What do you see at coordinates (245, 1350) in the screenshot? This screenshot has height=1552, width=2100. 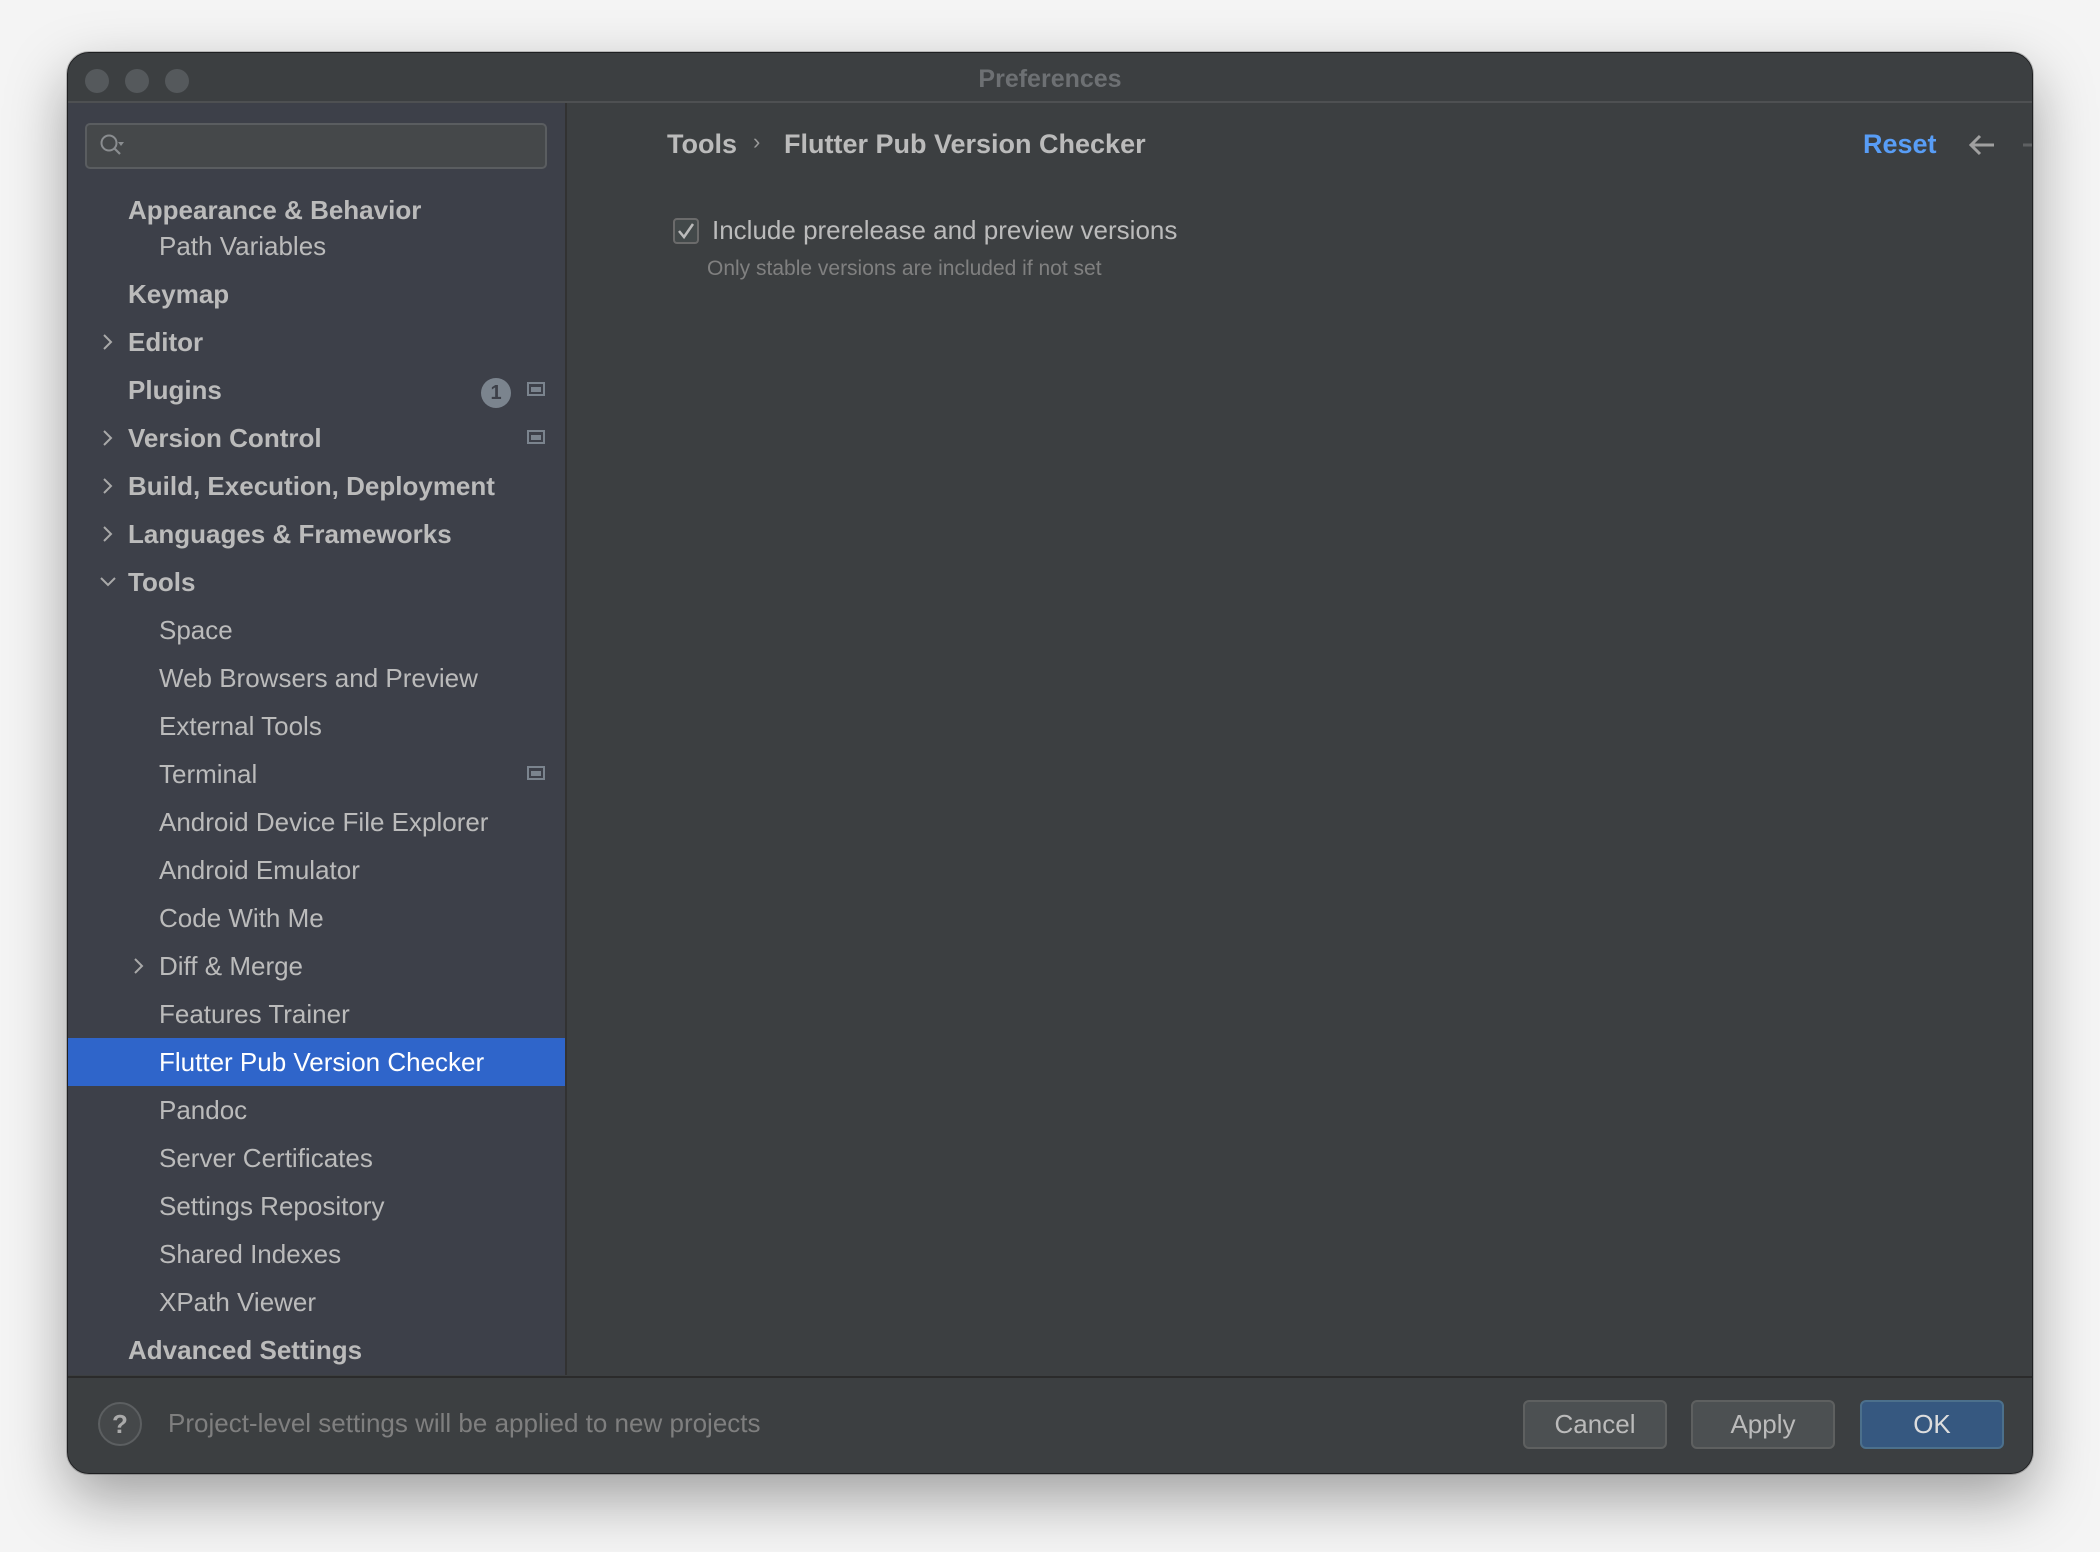 I see `sidebar-item-label: Advanced Settings` at bounding box center [245, 1350].